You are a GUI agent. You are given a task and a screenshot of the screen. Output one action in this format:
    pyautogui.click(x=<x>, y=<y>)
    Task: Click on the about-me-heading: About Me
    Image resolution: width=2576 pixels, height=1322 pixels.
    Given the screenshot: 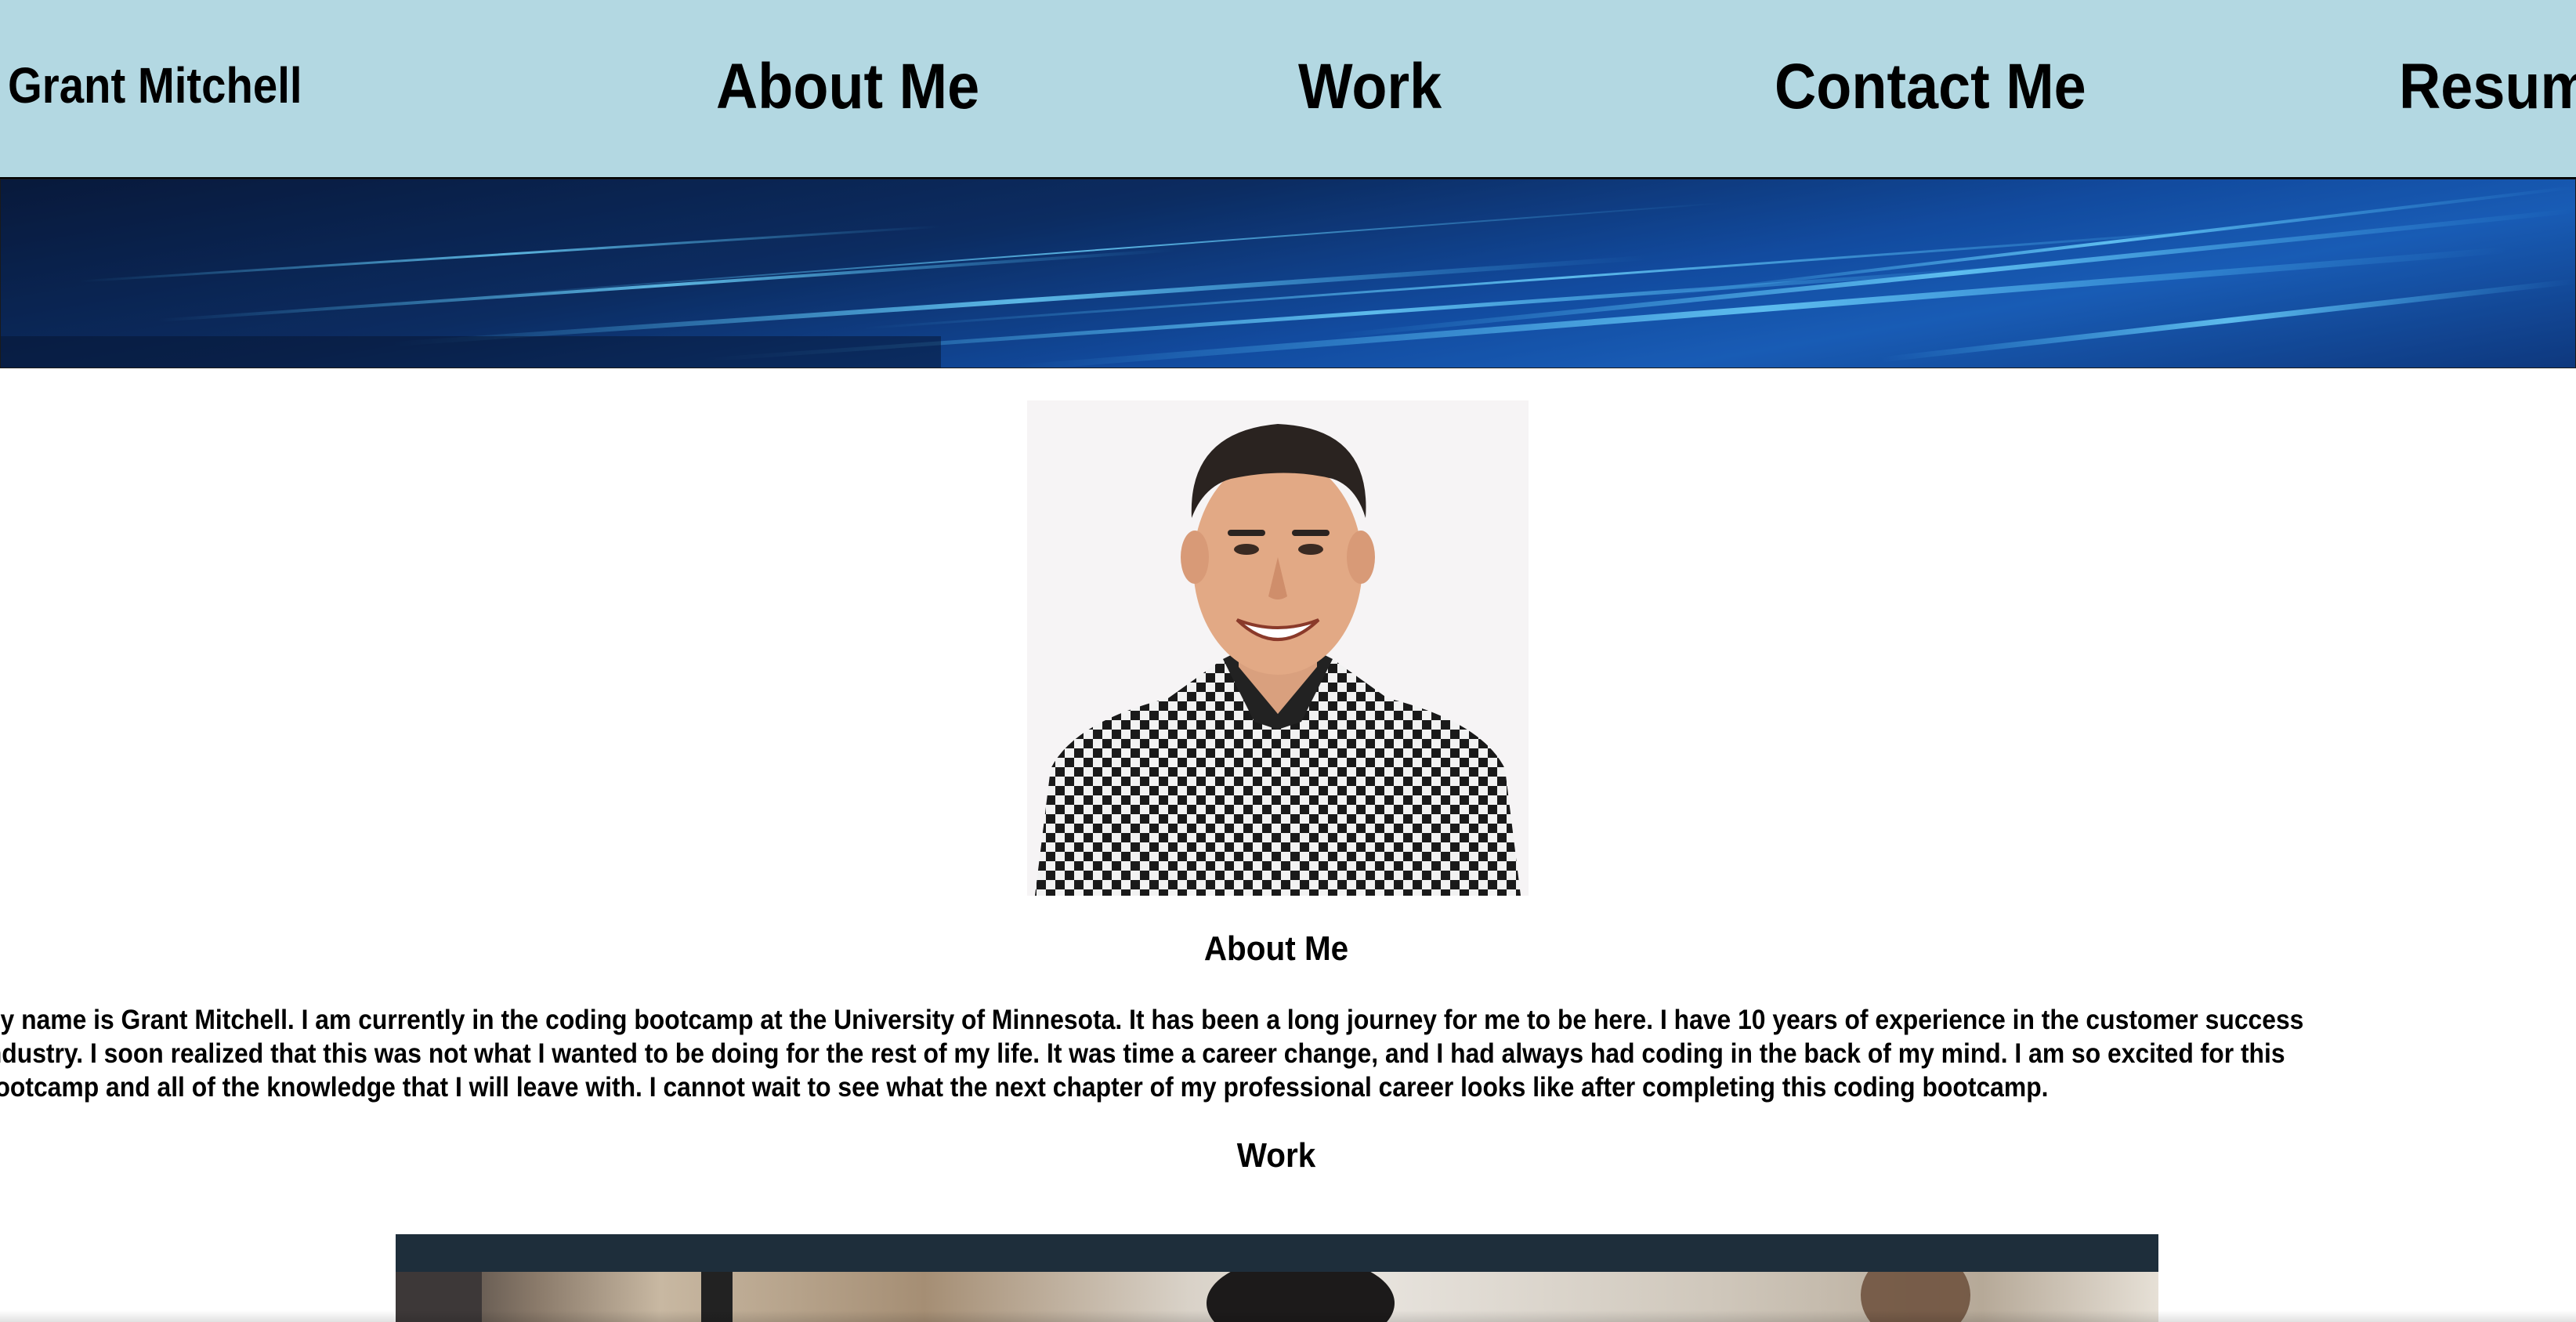 What is the action you would take?
    pyautogui.click(x=1276, y=948)
    